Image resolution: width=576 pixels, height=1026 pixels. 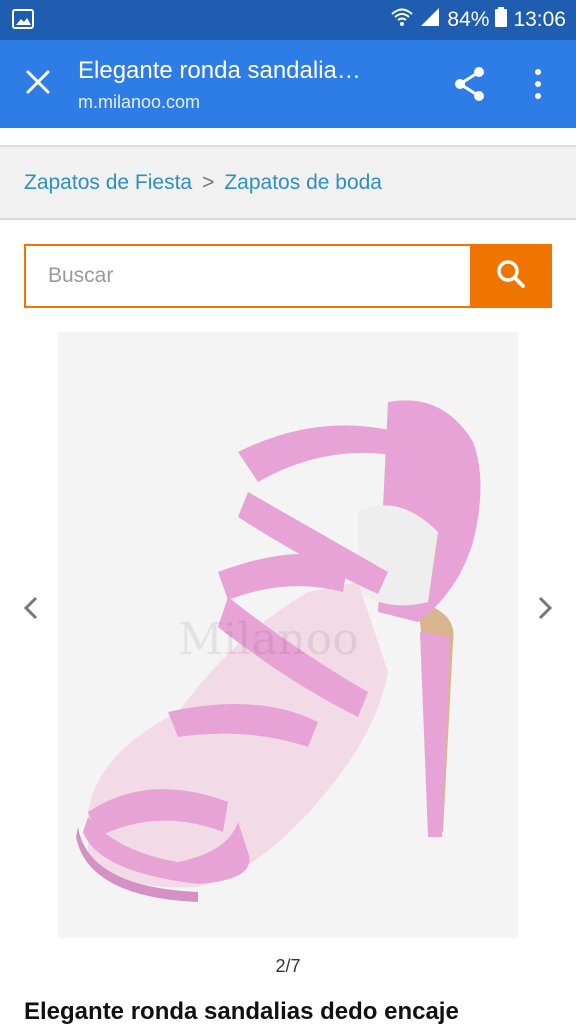 I want to click on breadcrumb-item-zapatos-de-boda: Zapatos de boda, so click(x=303, y=183).